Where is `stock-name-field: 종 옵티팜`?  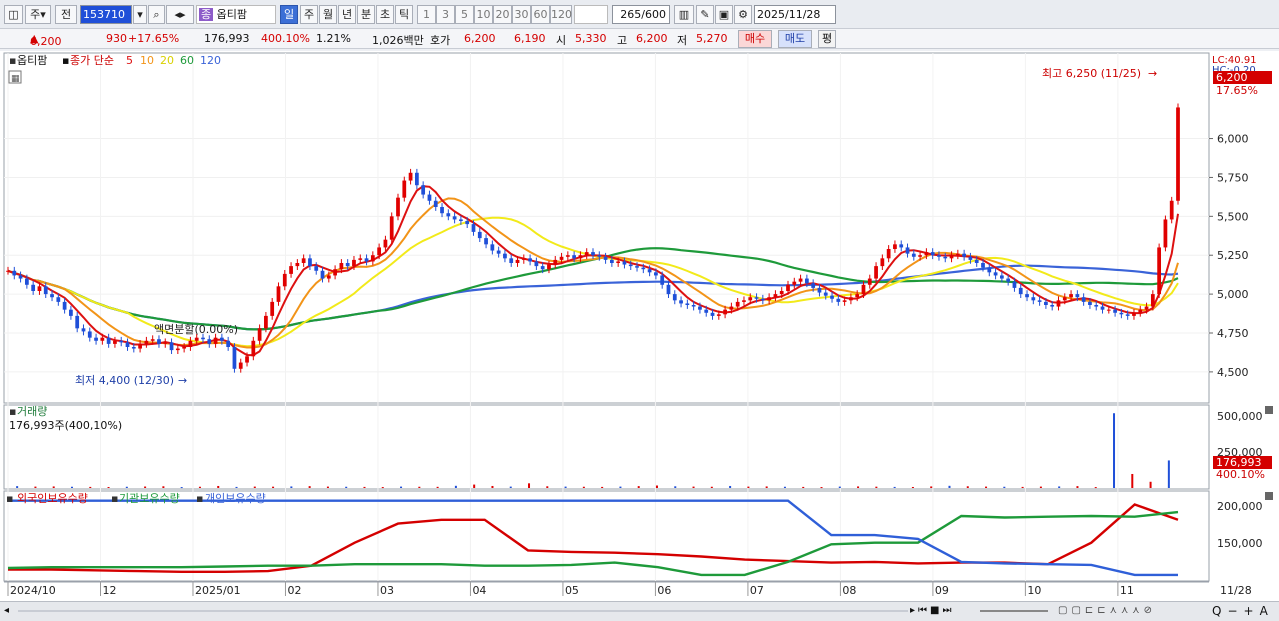
stock-name-field: 종 옵티팜 is located at coordinates (236, 14).